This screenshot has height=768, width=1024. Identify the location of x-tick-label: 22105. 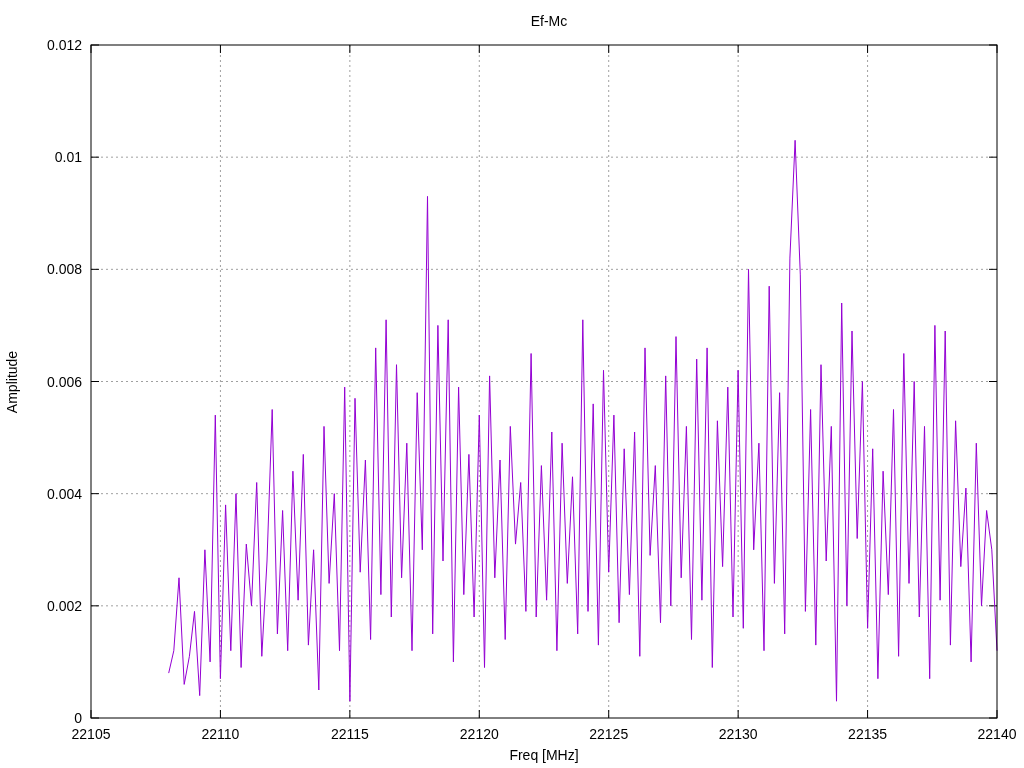
(91, 734).